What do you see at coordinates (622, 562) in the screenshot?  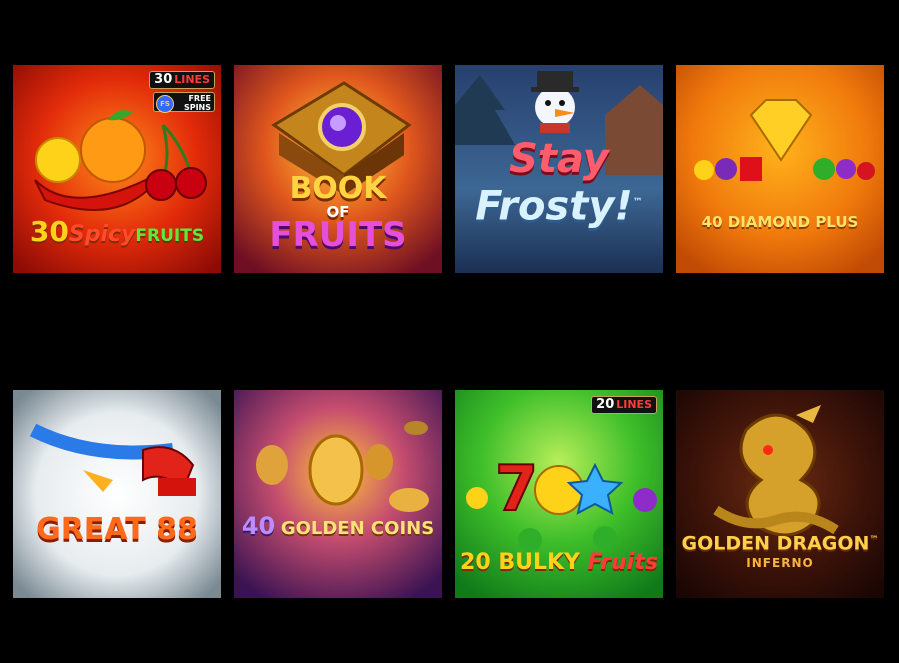 I see `title-part: Fruits` at bounding box center [622, 562].